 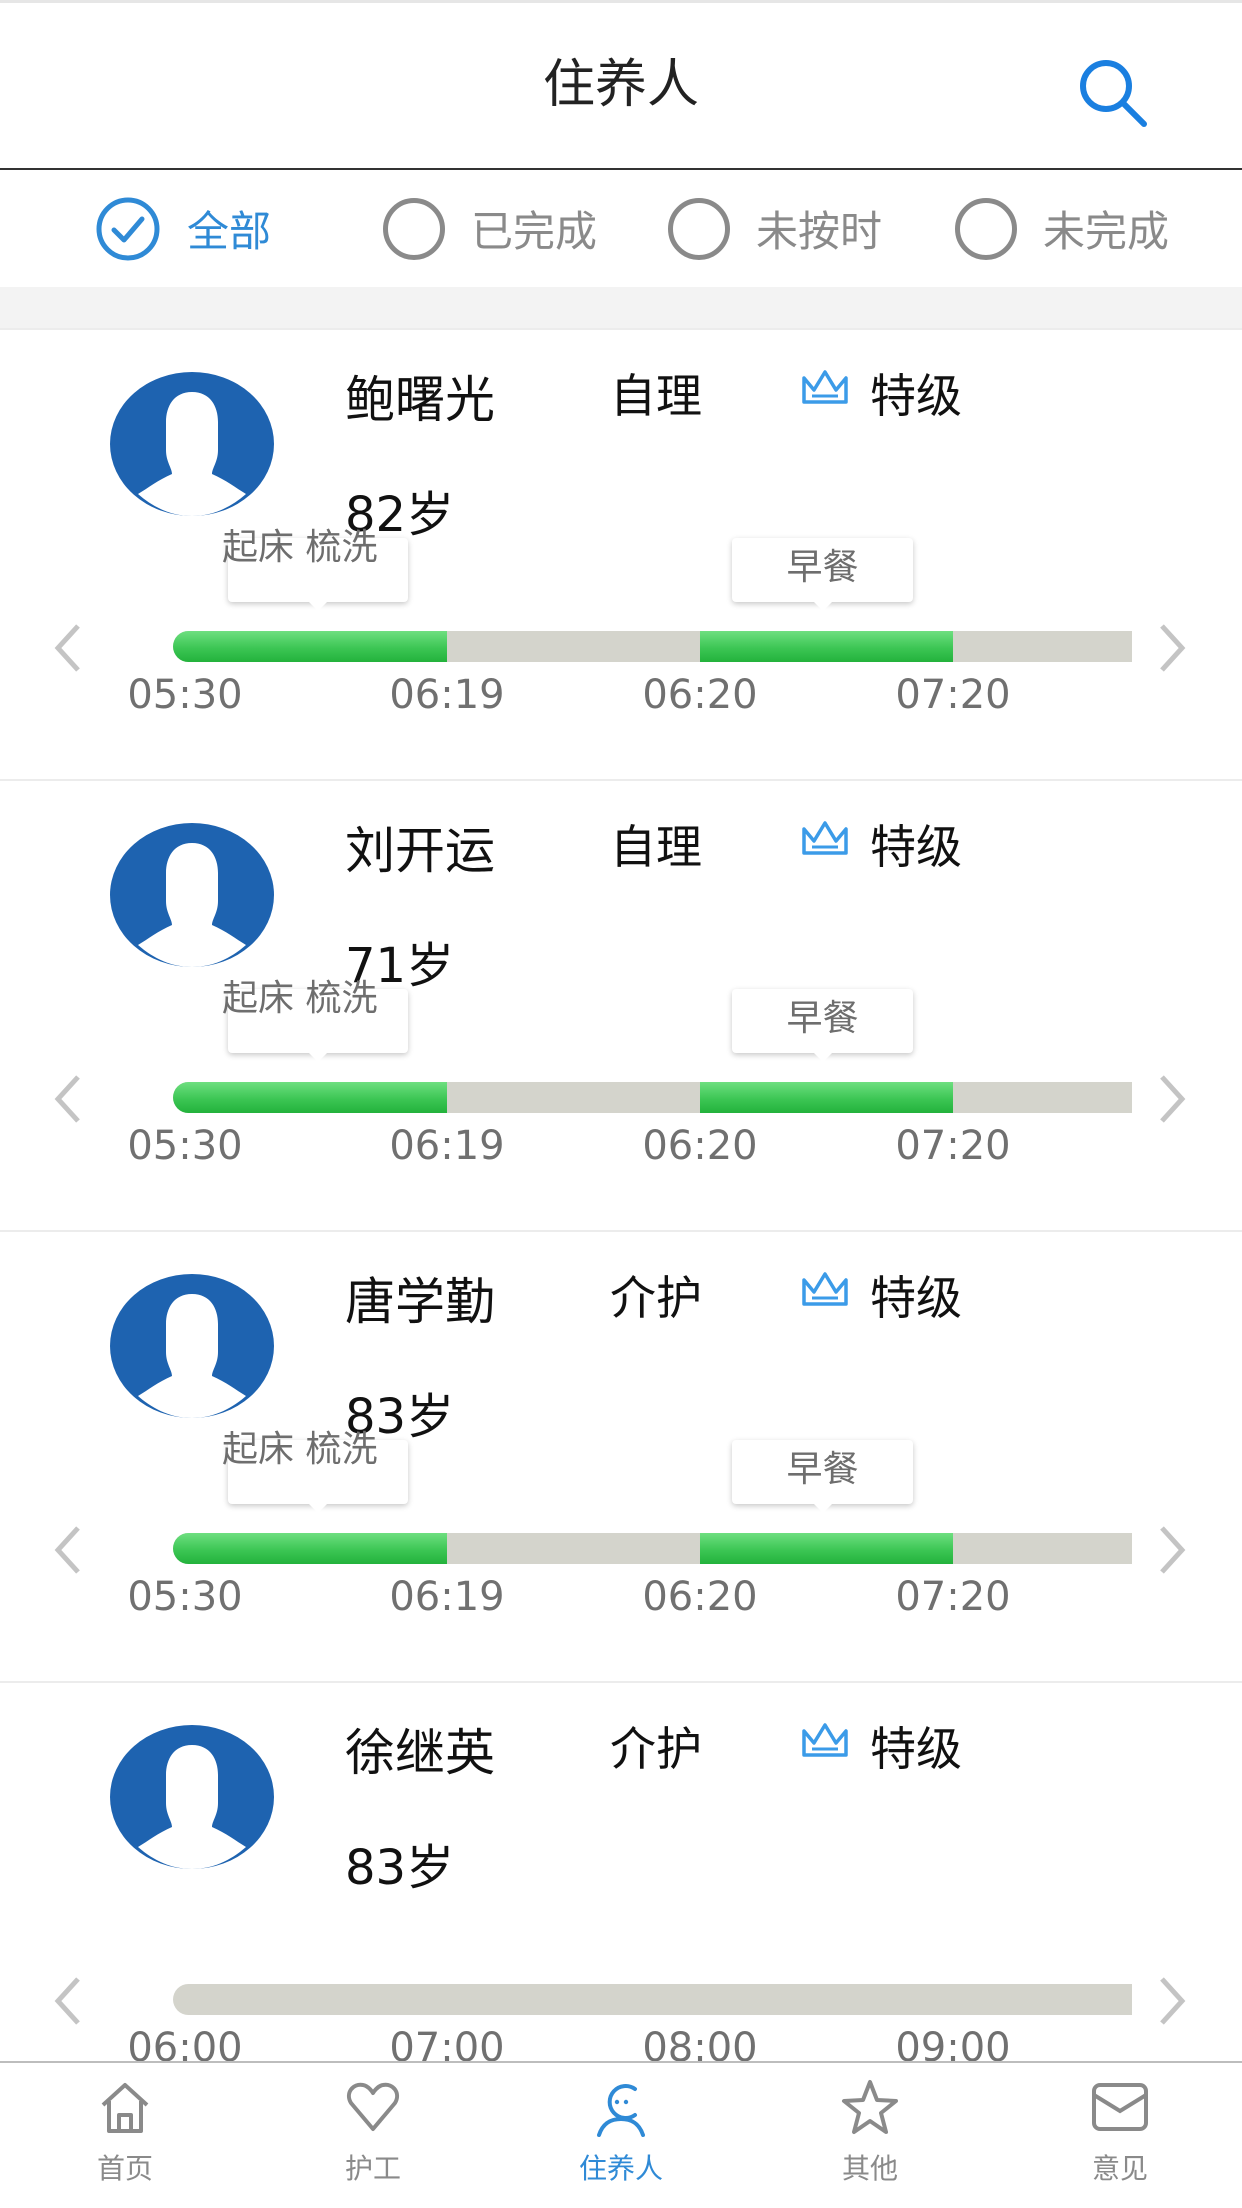 I want to click on tab-caregiver: 护工, so click(x=373, y=2135).